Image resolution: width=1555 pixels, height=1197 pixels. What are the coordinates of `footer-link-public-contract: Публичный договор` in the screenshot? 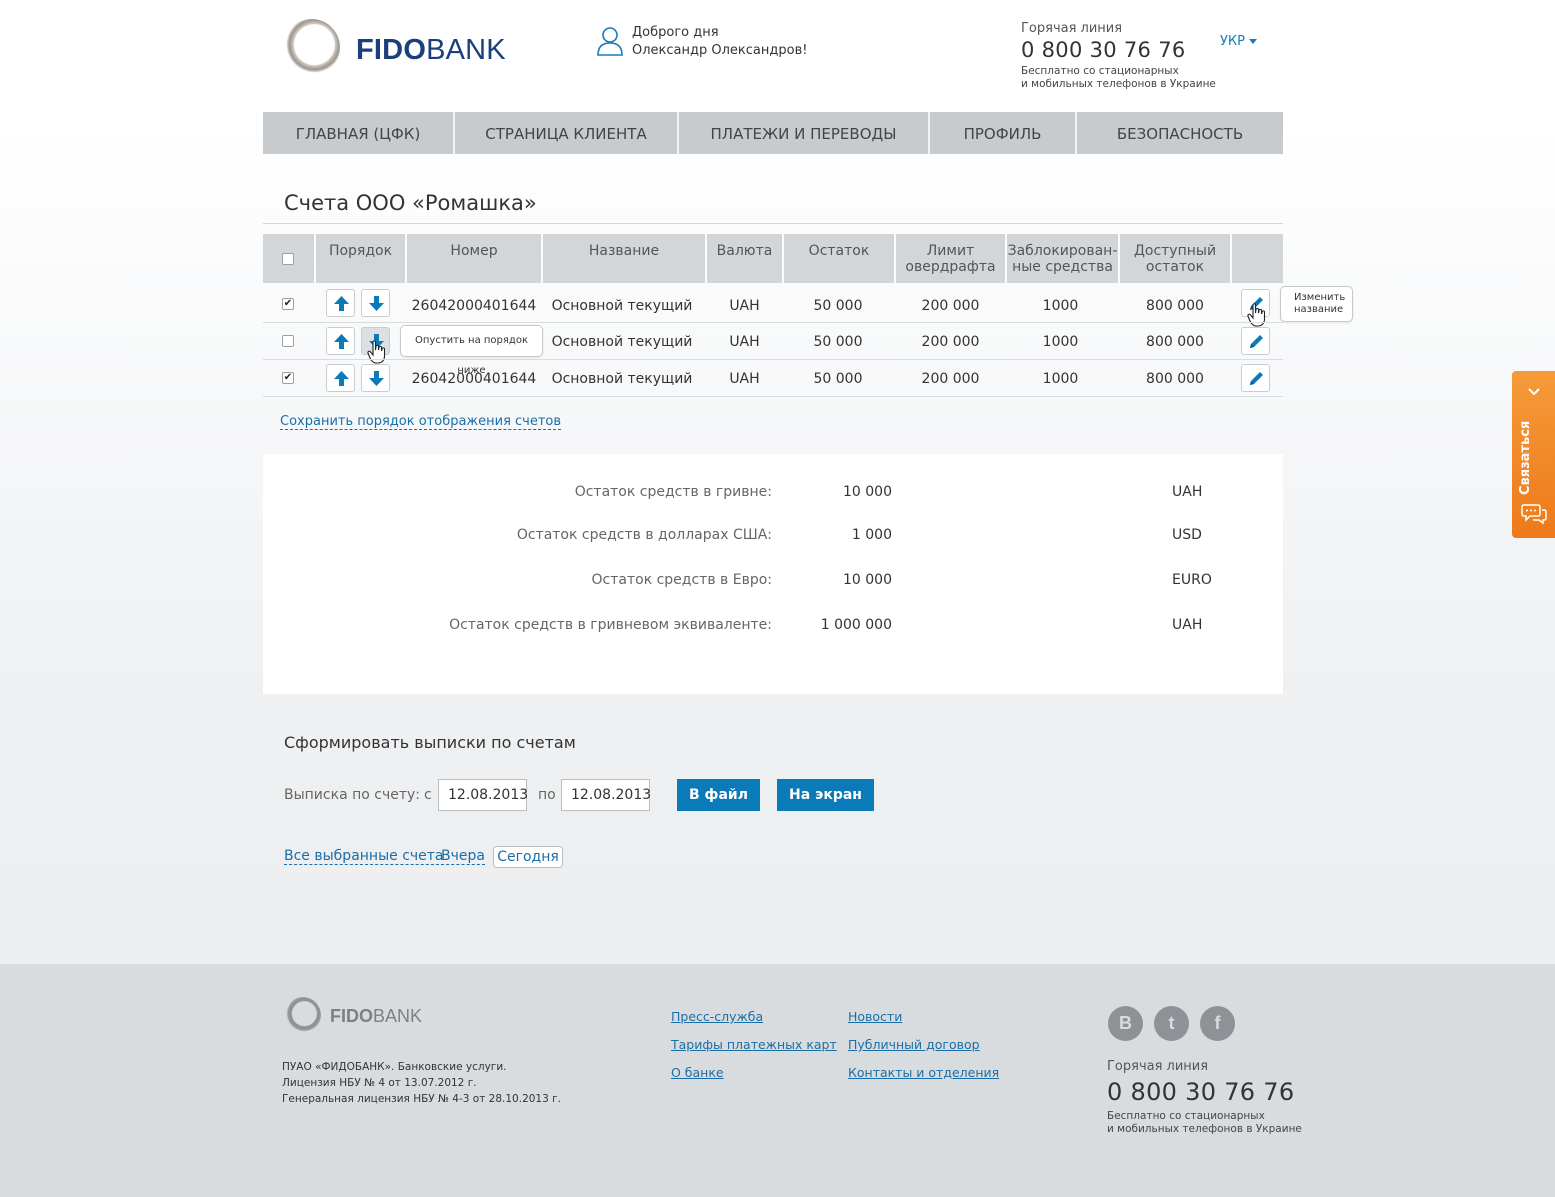 It's located at (914, 1044).